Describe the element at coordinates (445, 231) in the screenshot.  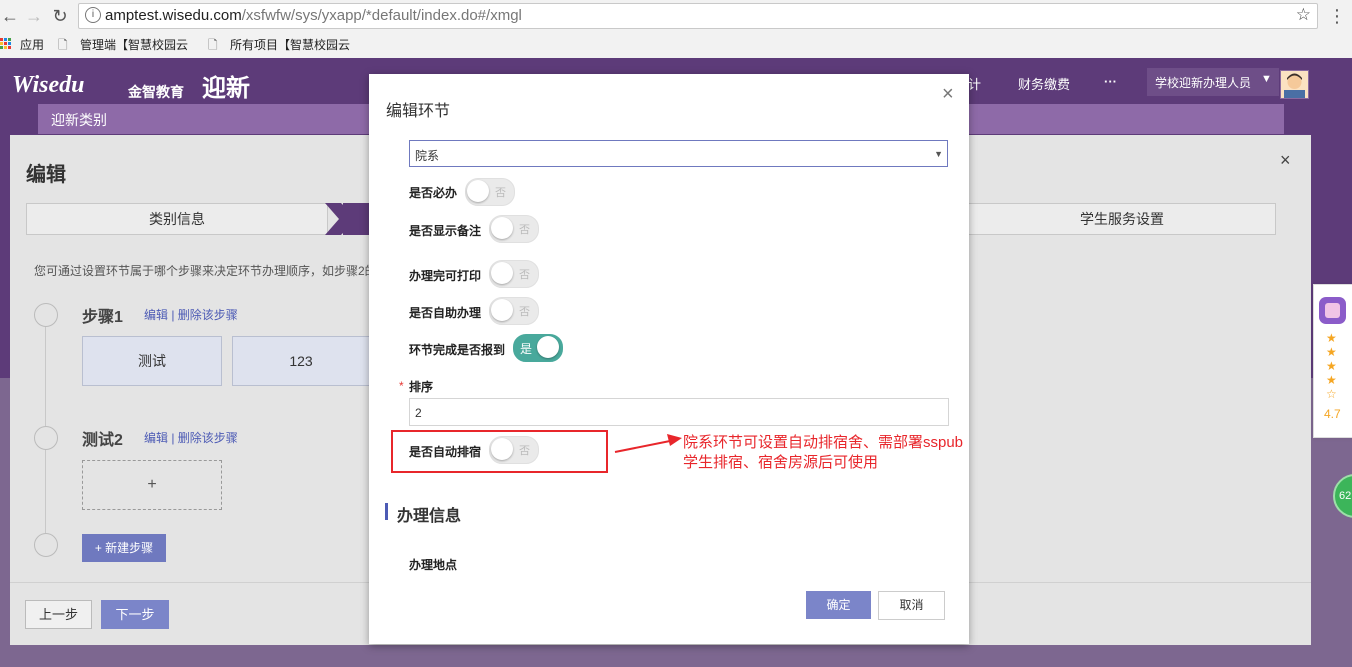
I see `show-remark-label: 是否显示备注` at that location.